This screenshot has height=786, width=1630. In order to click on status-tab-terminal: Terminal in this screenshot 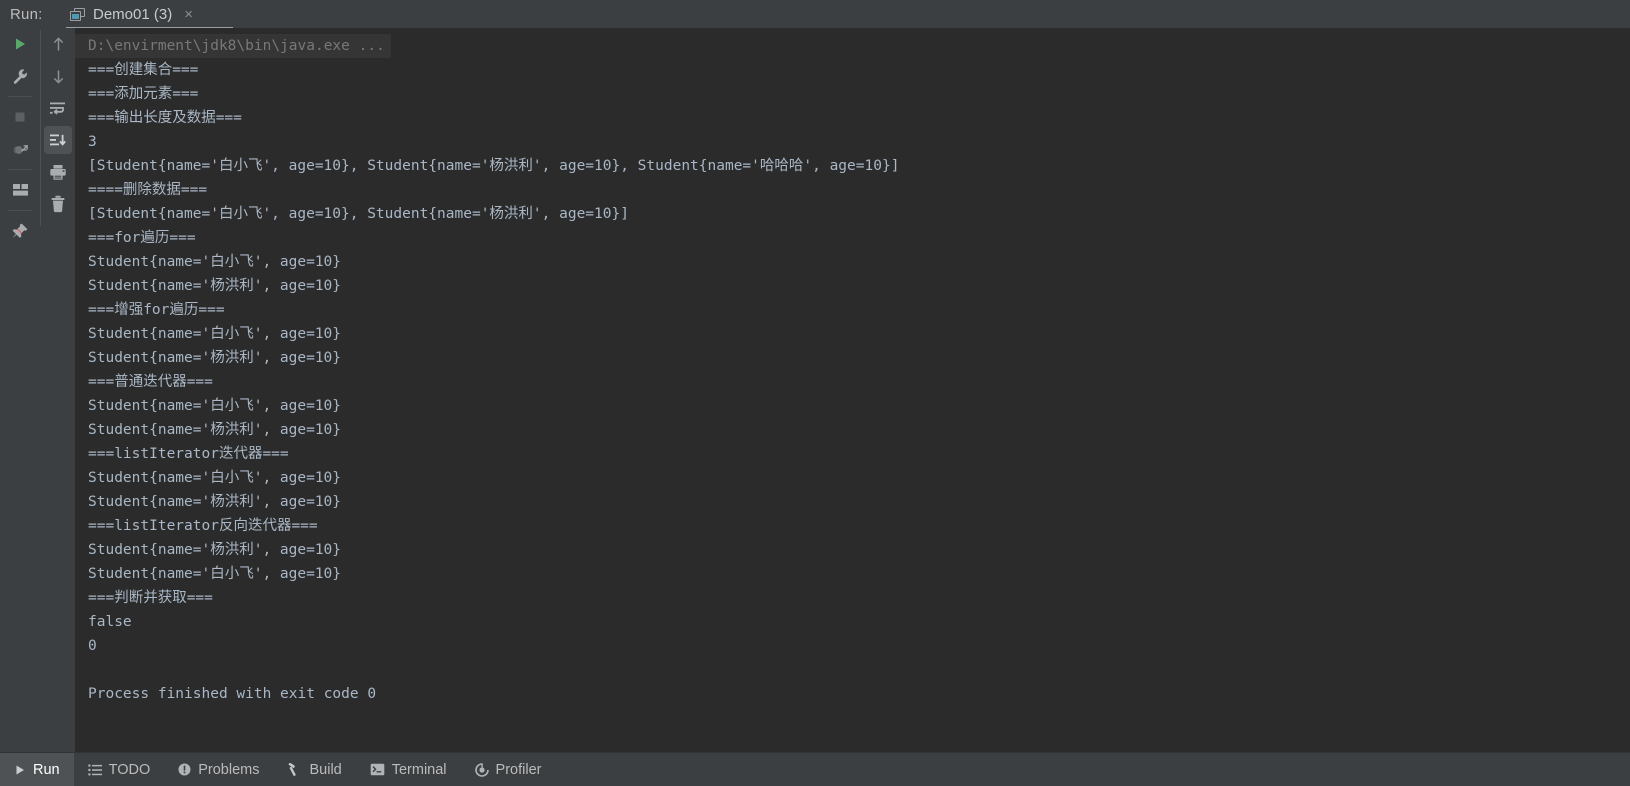, I will do `click(408, 769)`.